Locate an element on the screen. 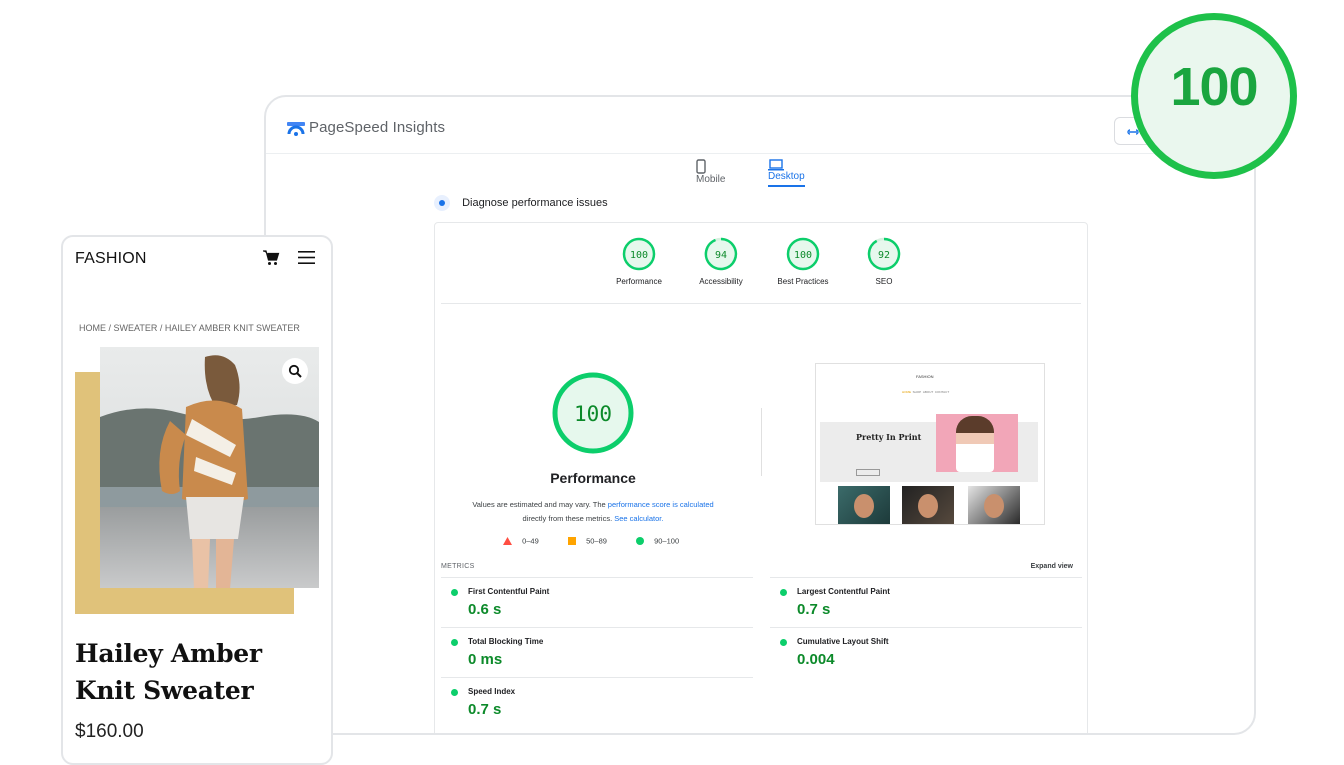 Image resolution: width=1344 pixels, height=765 pixels. note-text: Values are estimated and may vary. The is located at coordinates (540, 504).